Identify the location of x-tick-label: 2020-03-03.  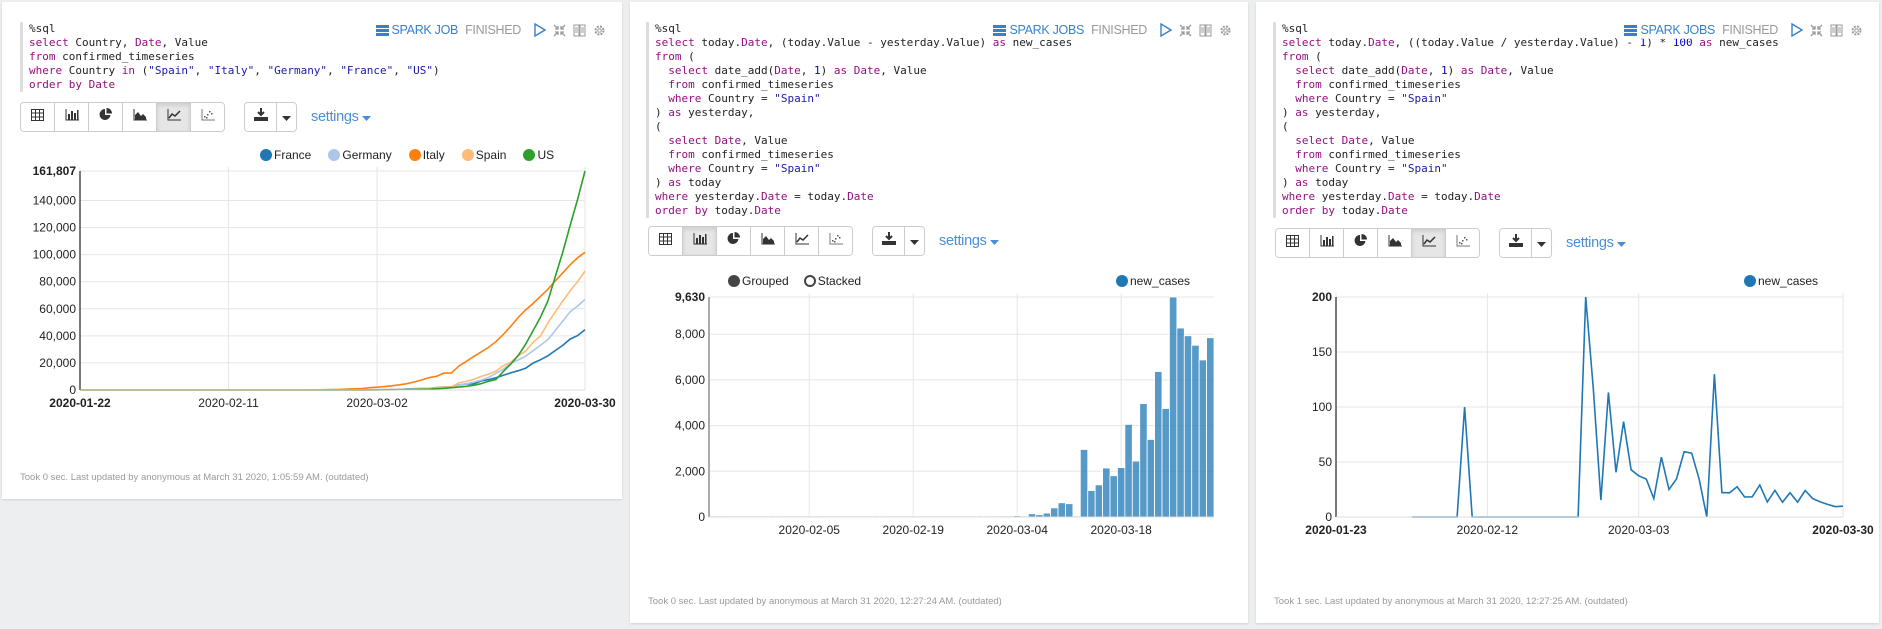
(1639, 530).